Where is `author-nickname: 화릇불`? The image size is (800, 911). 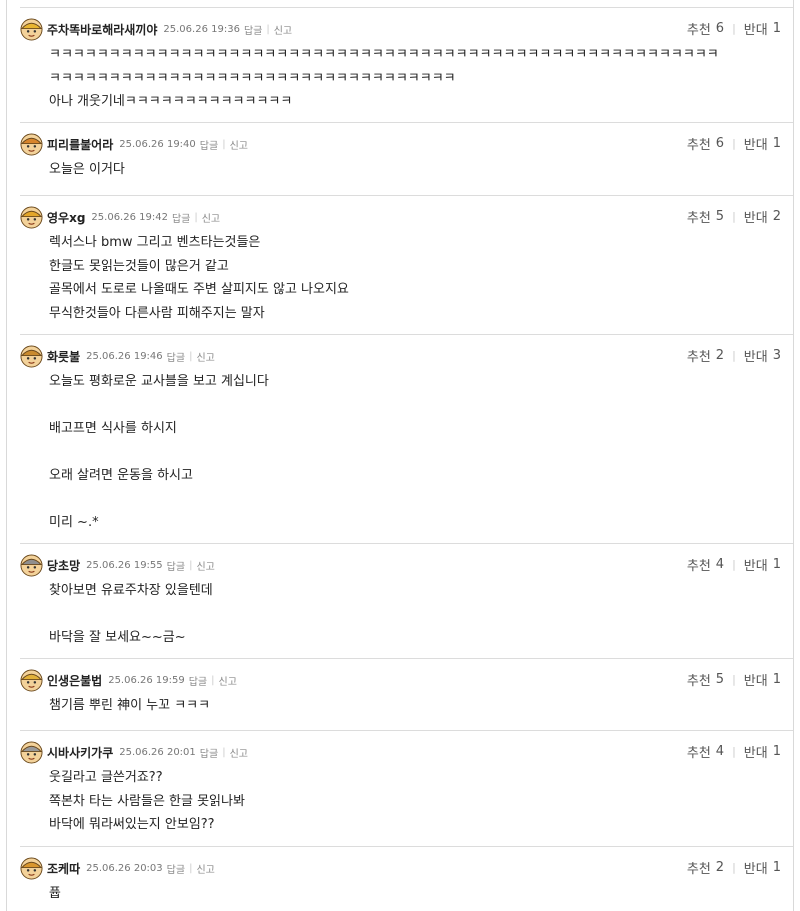 author-nickname: 화릇불 is located at coordinates (63, 356).